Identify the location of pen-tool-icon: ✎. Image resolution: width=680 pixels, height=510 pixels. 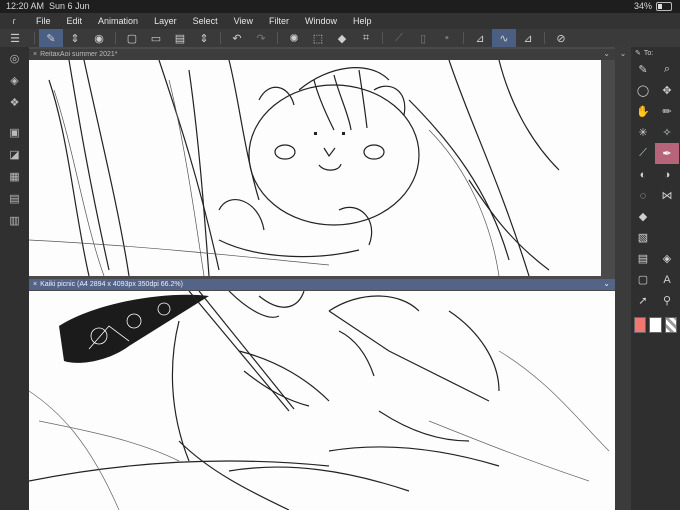
(51, 38).